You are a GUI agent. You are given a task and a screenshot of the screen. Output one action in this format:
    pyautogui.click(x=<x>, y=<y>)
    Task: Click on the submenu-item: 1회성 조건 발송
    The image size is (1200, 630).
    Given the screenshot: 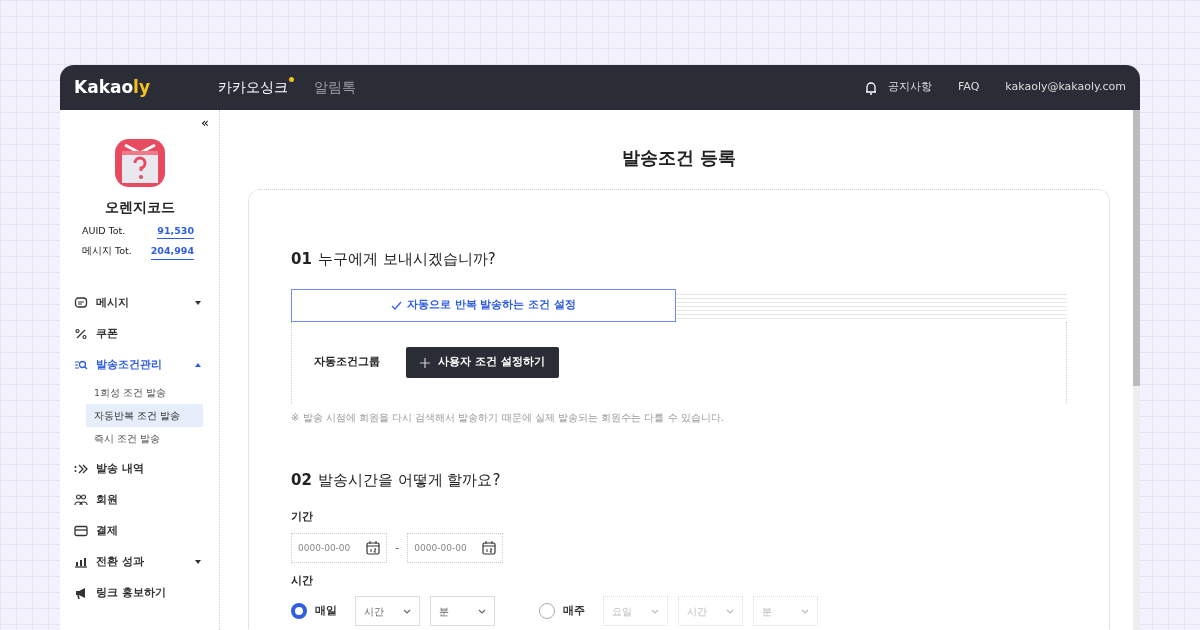 What is the action you would take?
    pyautogui.click(x=144, y=392)
    